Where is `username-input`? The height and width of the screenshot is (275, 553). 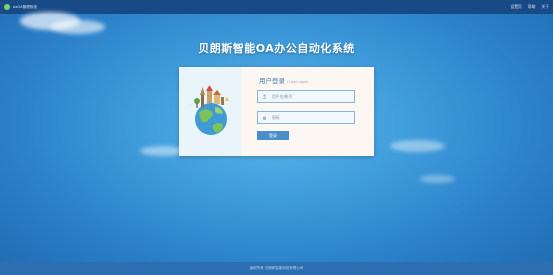
username-input is located at coordinates (312, 96).